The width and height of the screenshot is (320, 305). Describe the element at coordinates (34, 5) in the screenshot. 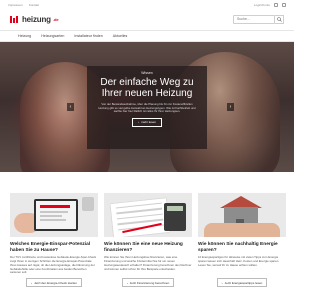

I see `utility-link-kontakt: Kontakt` at that location.